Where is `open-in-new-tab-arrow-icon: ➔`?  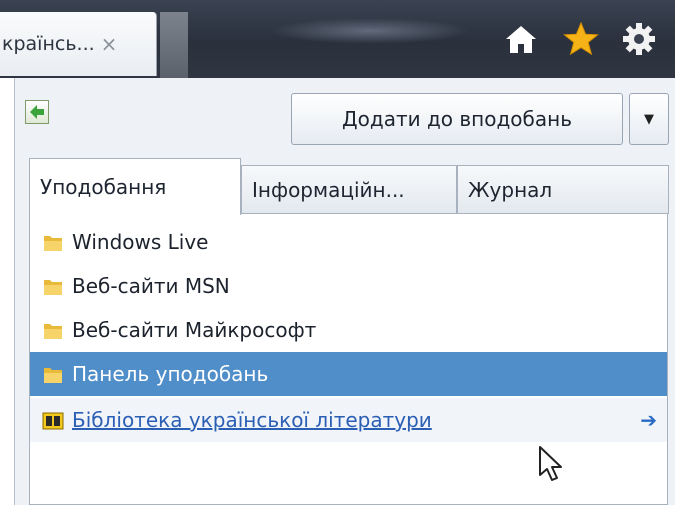
open-in-new-tab-arrow-icon: ➔ is located at coordinates (648, 420).